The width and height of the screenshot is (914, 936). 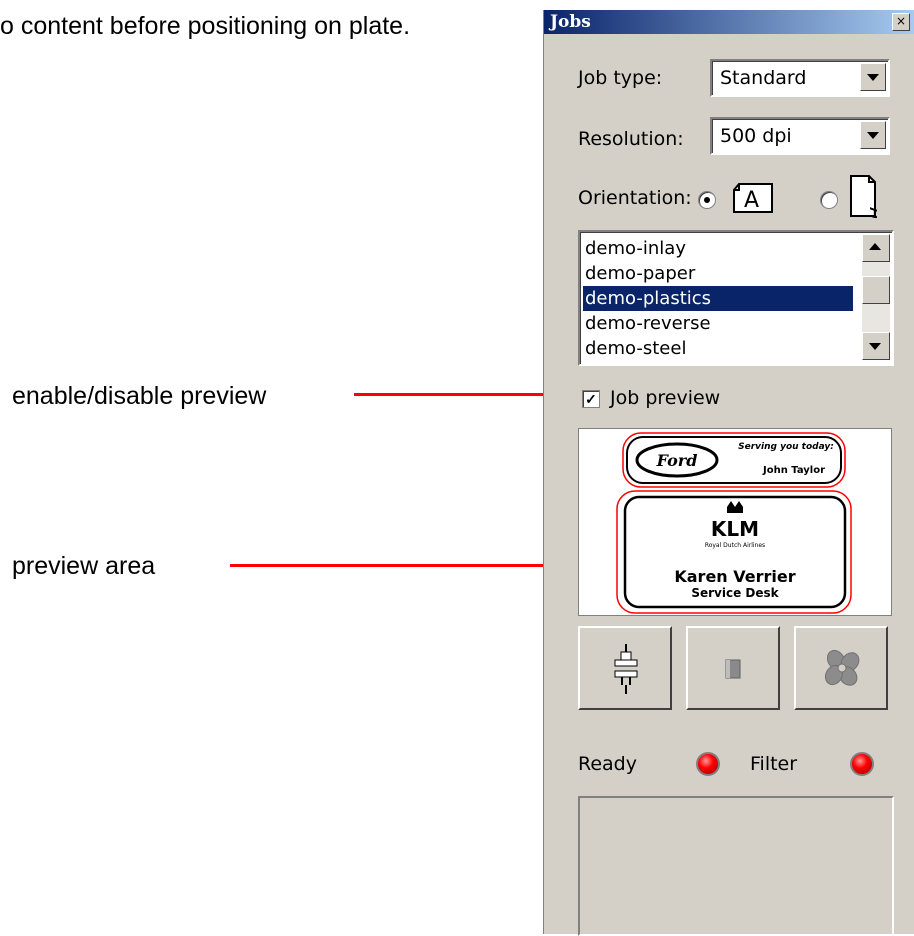 I want to click on label2-role: Service Desk, so click(x=735, y=593).